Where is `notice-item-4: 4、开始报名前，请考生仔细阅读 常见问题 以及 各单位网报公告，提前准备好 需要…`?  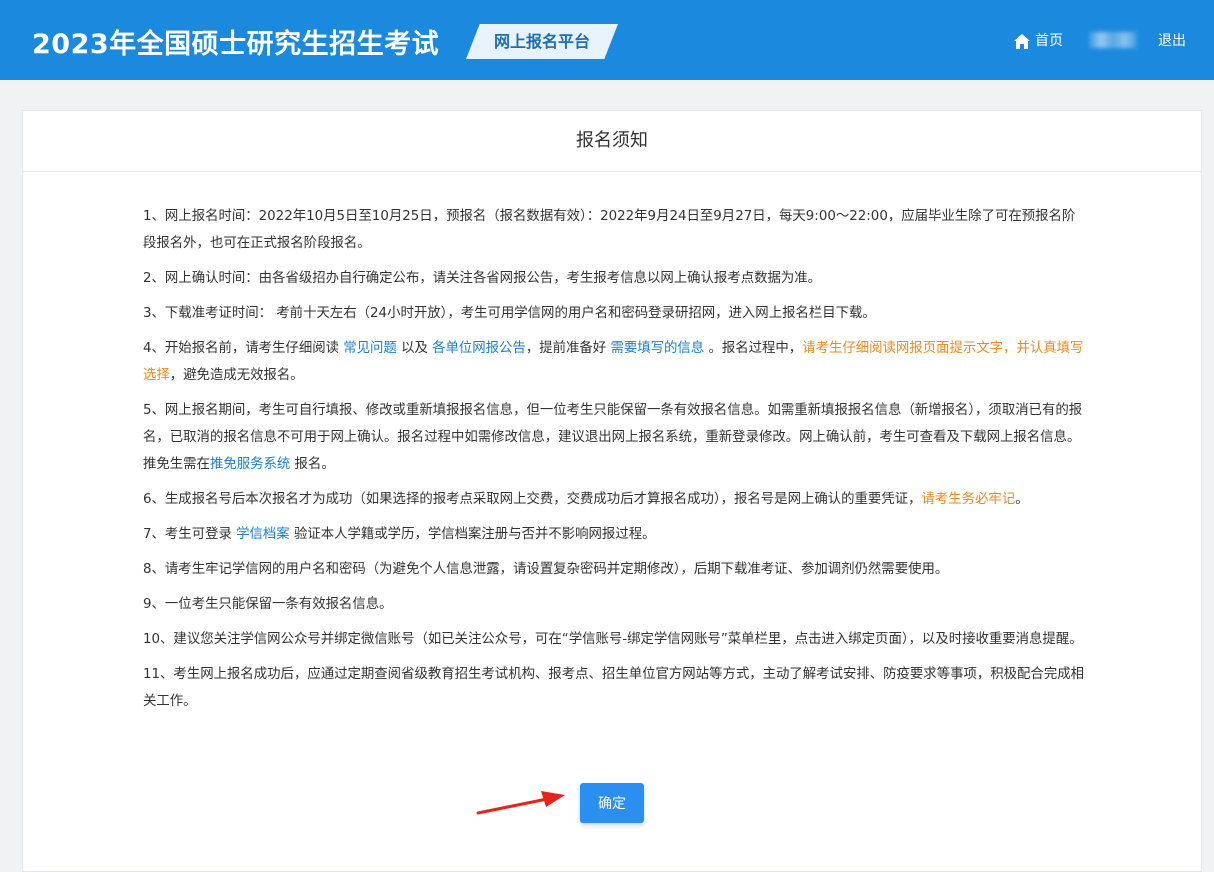 notice-item-4: 4、开始报名前，请考生仔细阅读 常见问题 以及 各单位网报公告，提前准备好 需要… is located at coordinates (615, 362).